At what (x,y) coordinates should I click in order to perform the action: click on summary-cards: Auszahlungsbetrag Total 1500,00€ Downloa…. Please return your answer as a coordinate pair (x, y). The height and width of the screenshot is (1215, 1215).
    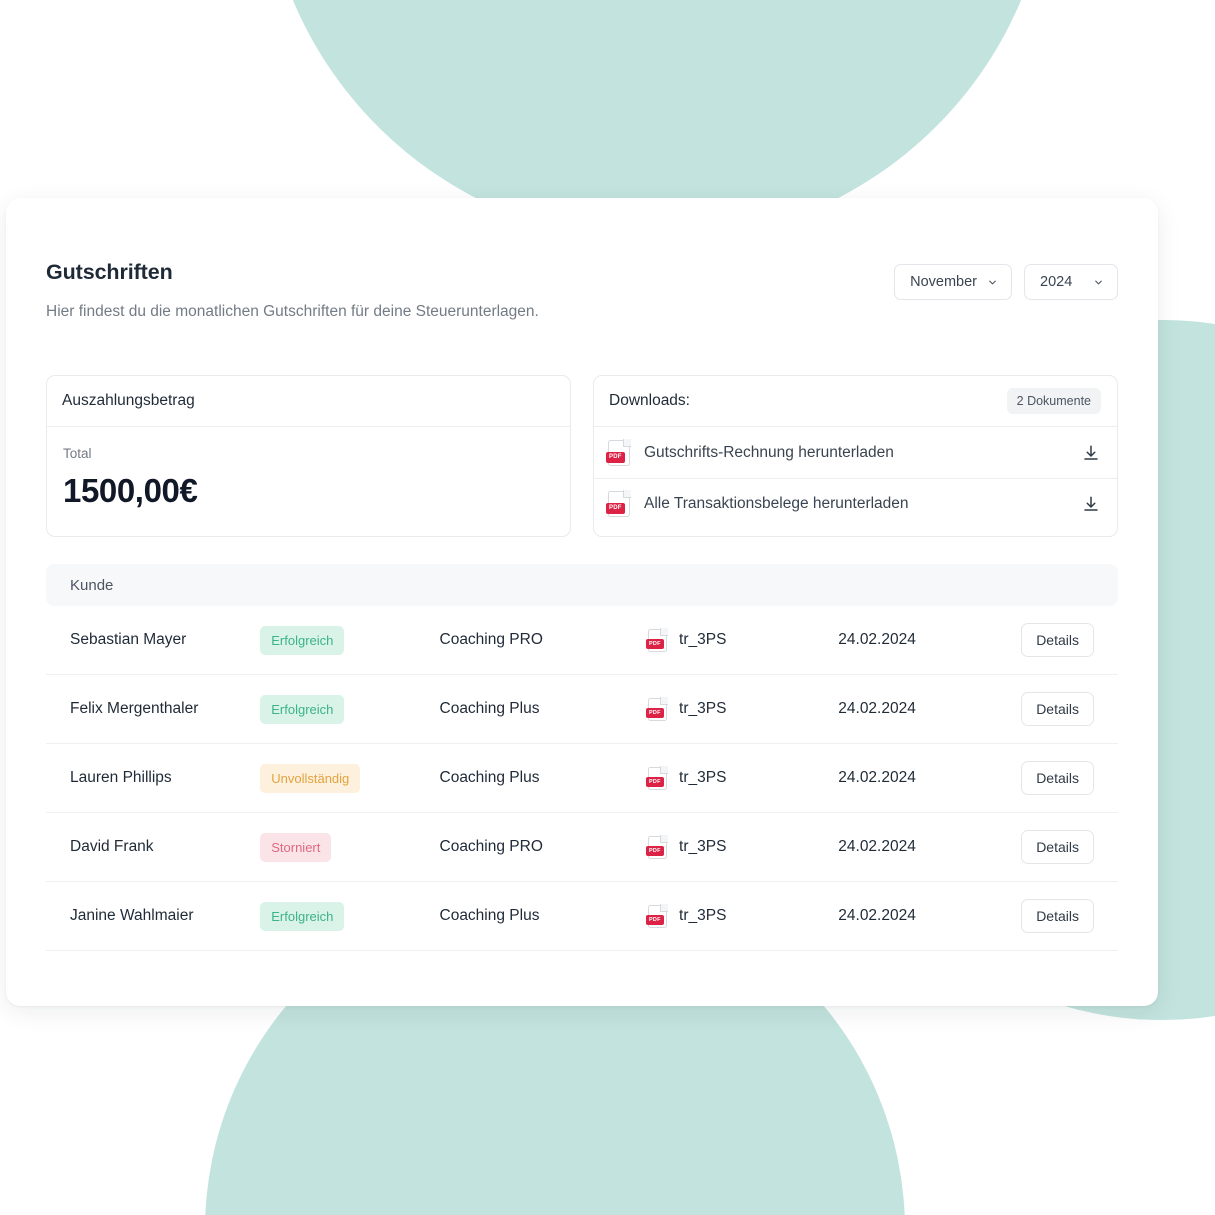
    Looking at the image, I should click on (582, 456).